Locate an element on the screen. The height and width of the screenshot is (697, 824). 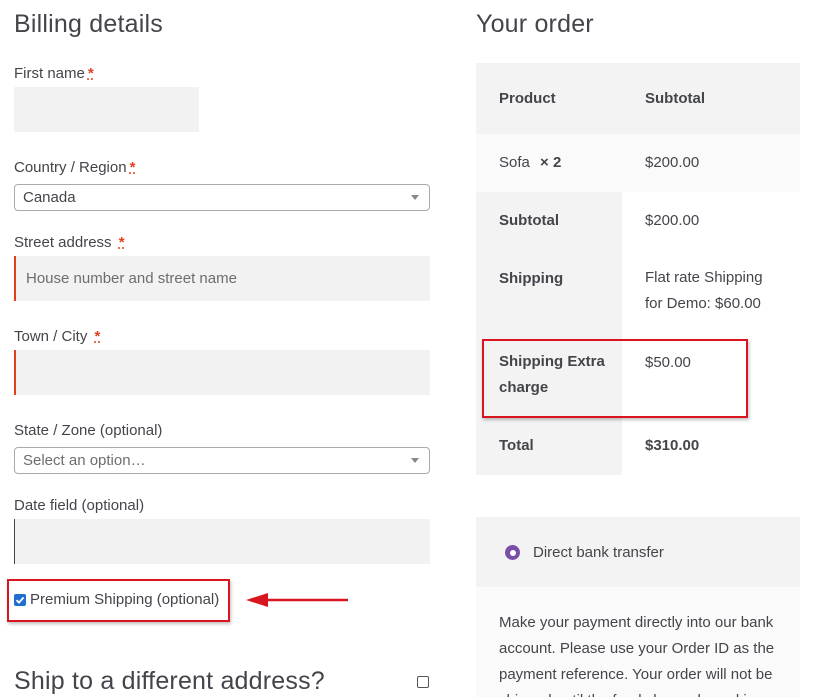
payment-desc-line: Make your payment directly into our bank is located at coordinates (636, 622).